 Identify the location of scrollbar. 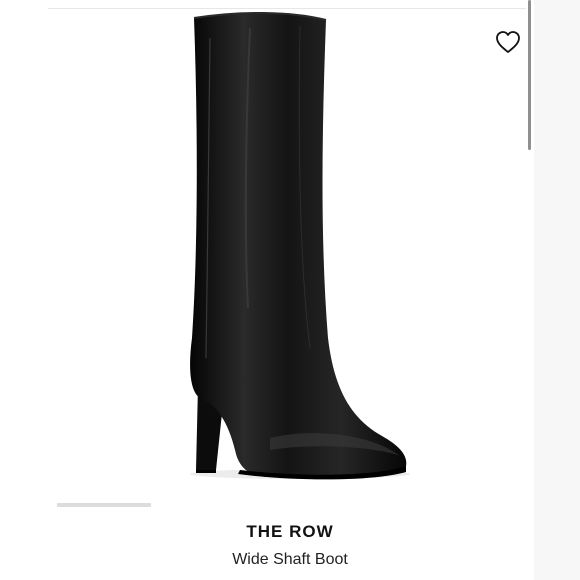
(530, 260).